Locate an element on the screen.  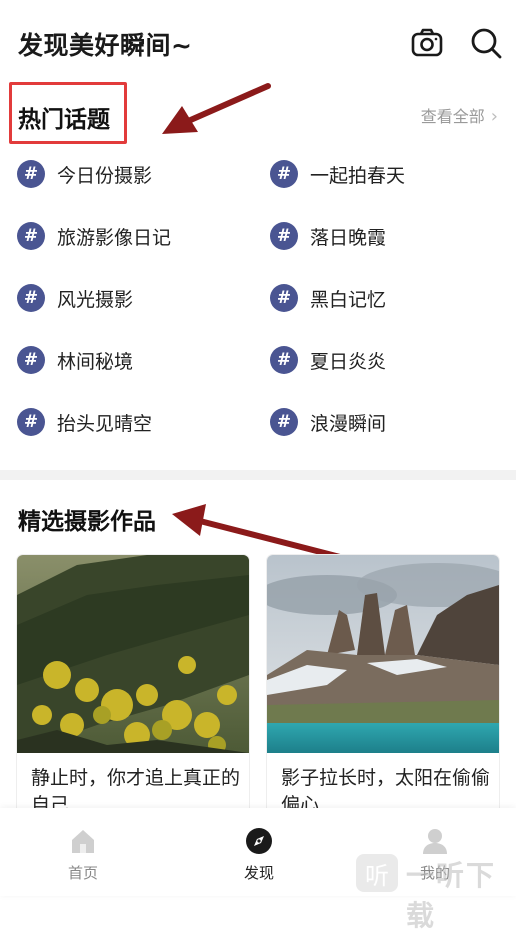
photo-card: 影子拉长时，太阳在偷偷偏心 is located at coordinates (383, 690).